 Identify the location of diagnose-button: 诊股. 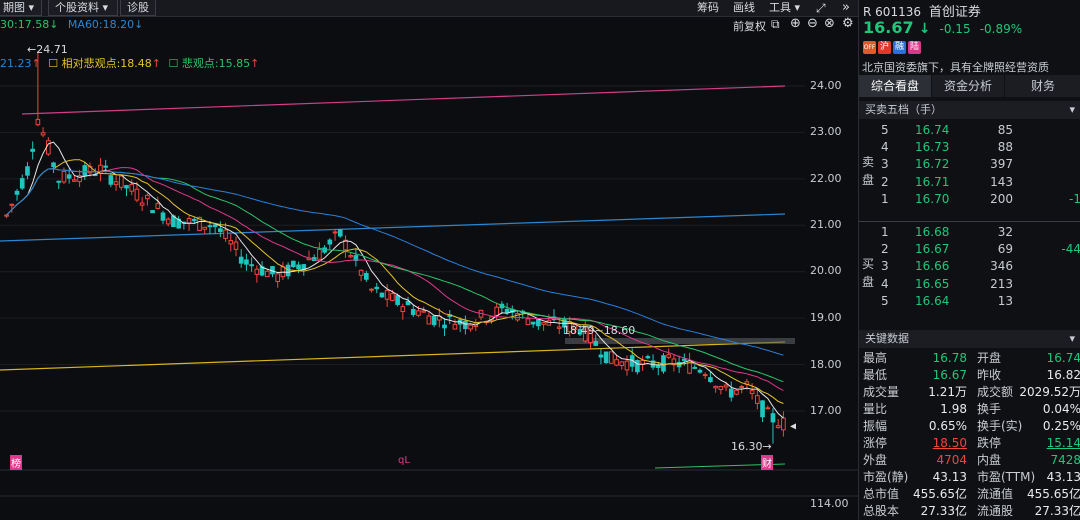
(138, 8).